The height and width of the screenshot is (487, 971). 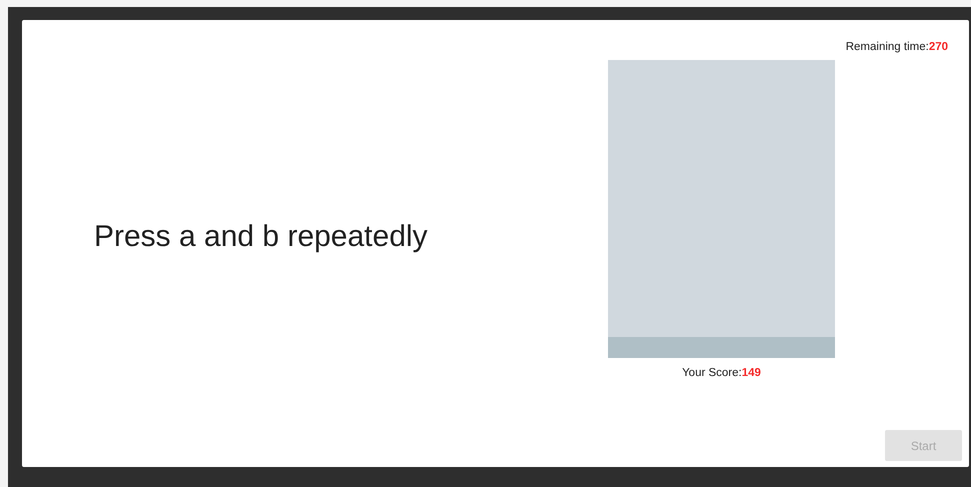 I want to click on score-label: Your Score:, so click(x=712, y=373).